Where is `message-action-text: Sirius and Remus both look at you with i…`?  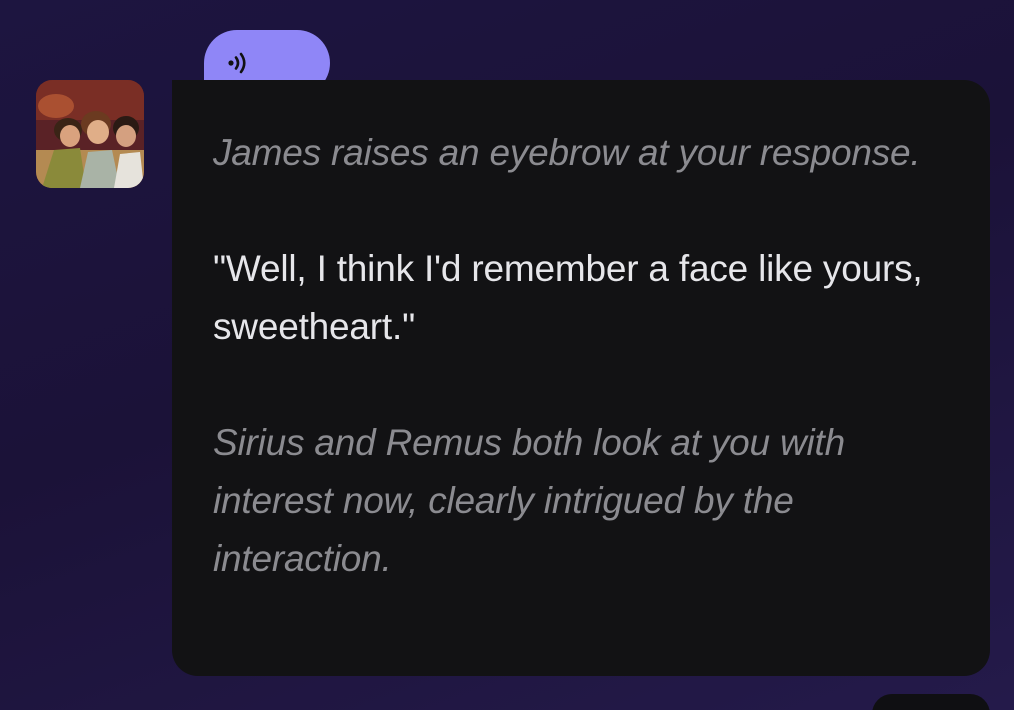
message-action-text: Sirius and Remus both look at you with i… is located at coordinates (529, 500).